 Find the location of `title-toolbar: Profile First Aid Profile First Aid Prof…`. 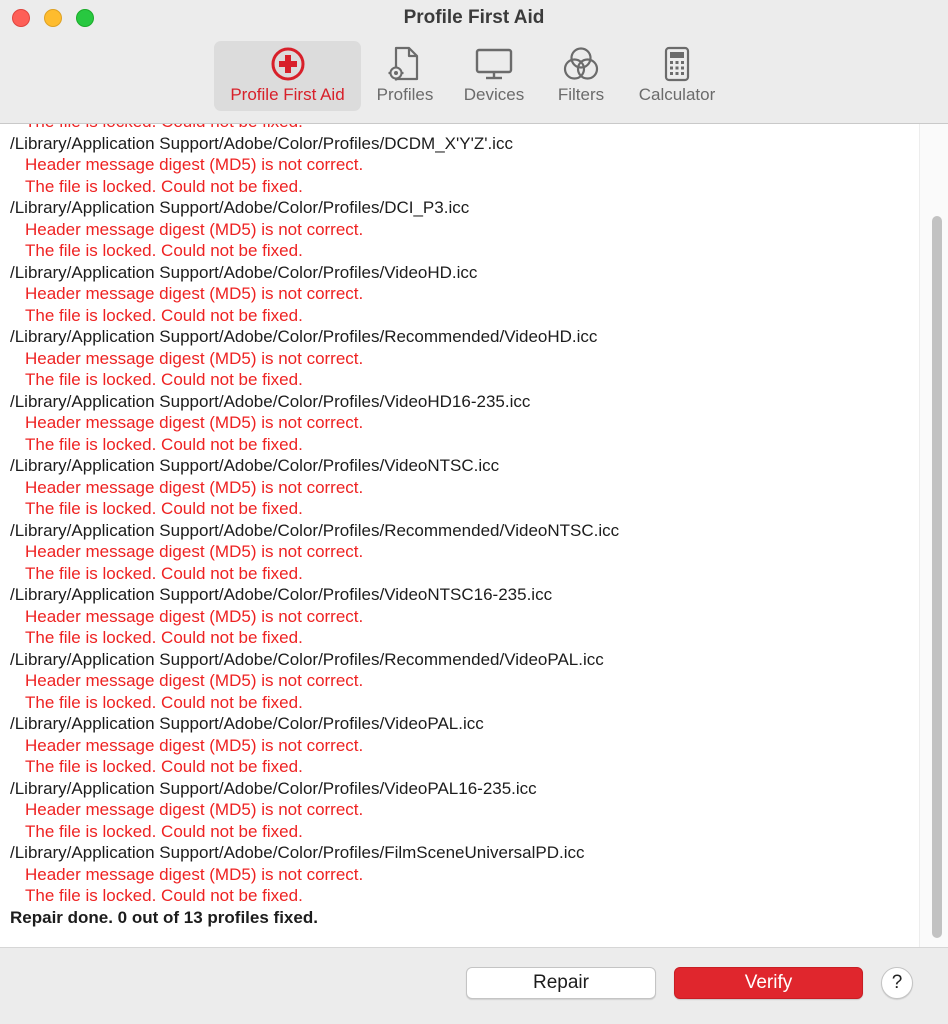

title-toolbar: Profile First Aid Profile First Aid Prof… is located at coordinates (474, 62).